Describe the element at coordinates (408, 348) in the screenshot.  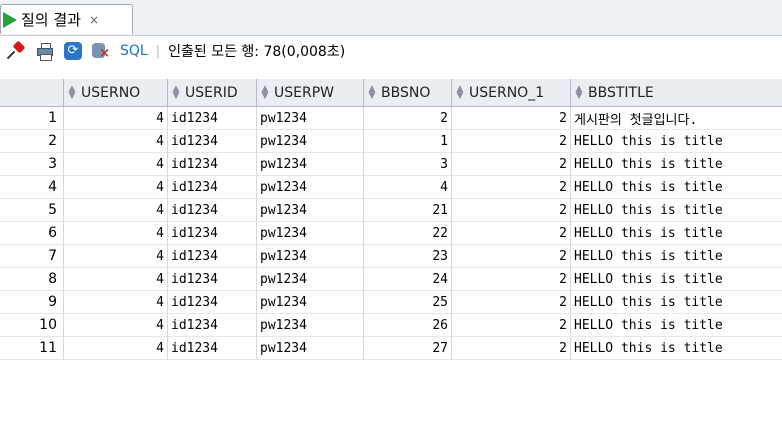
I see `cell-bbsno: 27` at that location.